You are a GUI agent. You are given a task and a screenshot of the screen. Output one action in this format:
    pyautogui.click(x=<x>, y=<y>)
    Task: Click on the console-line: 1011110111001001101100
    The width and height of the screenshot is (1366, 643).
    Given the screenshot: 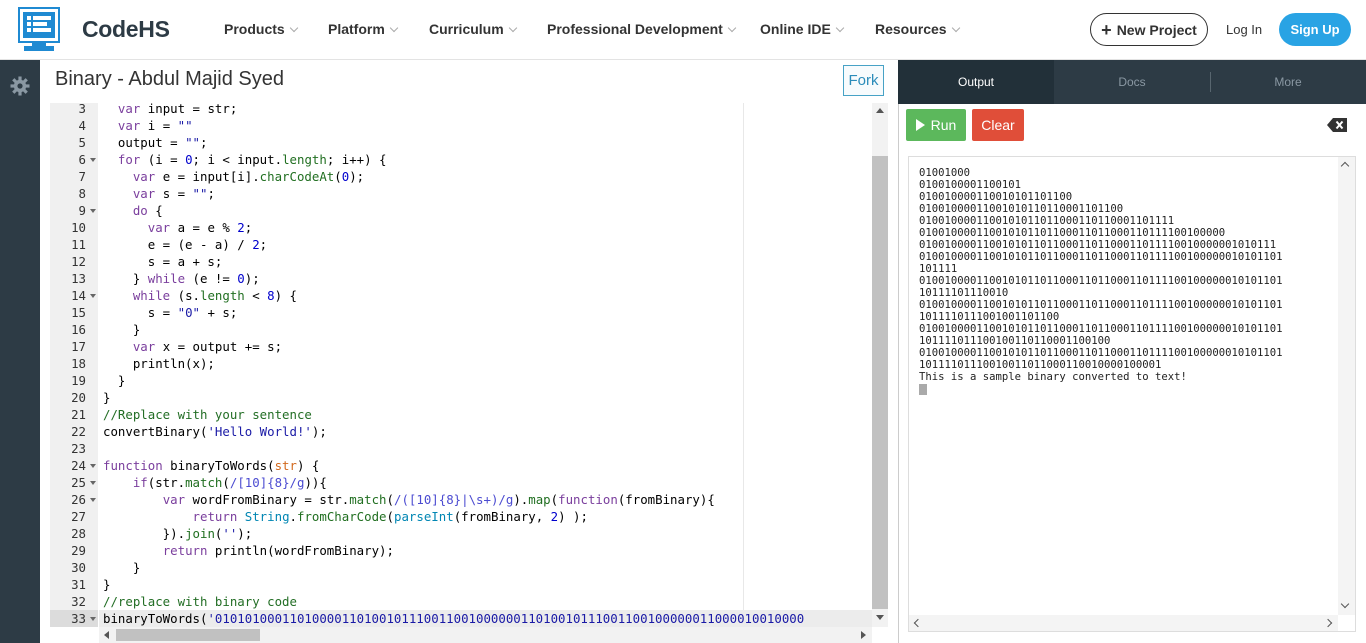 What is the action you would take?
    pyautogui.click(x=989, y=317)
    